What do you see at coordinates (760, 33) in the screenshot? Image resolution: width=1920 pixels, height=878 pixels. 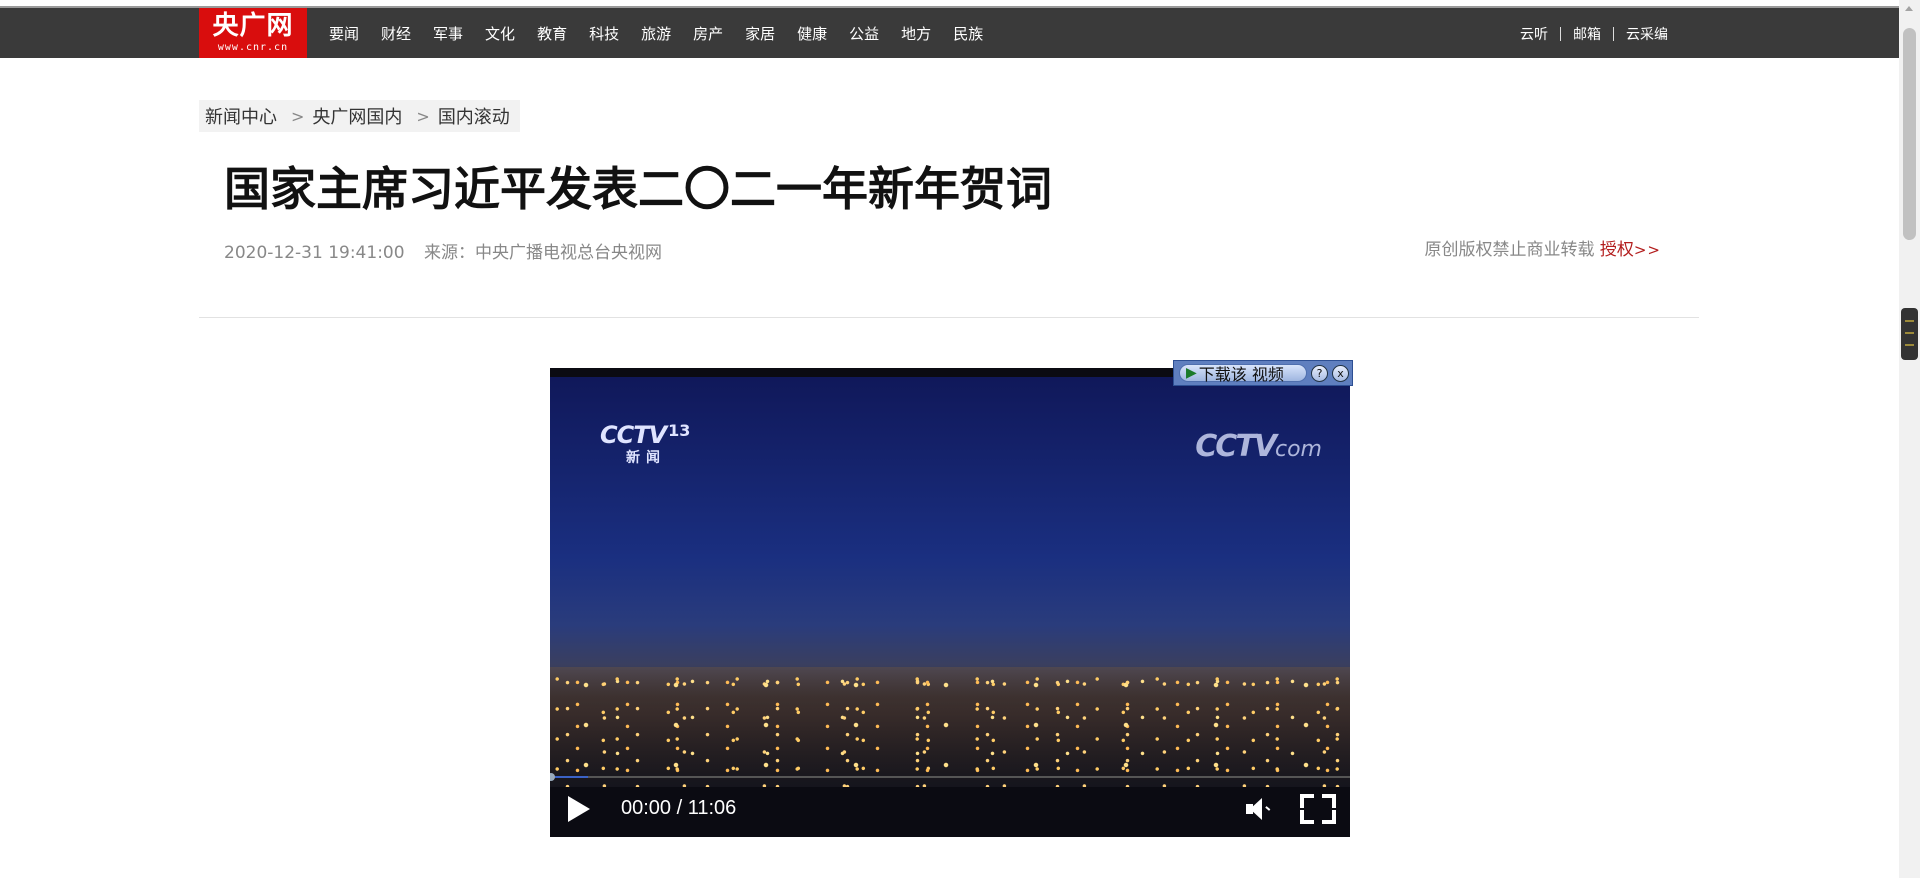 I see `nav-item-jiaju: 家居` at bounding box center [760, 33].